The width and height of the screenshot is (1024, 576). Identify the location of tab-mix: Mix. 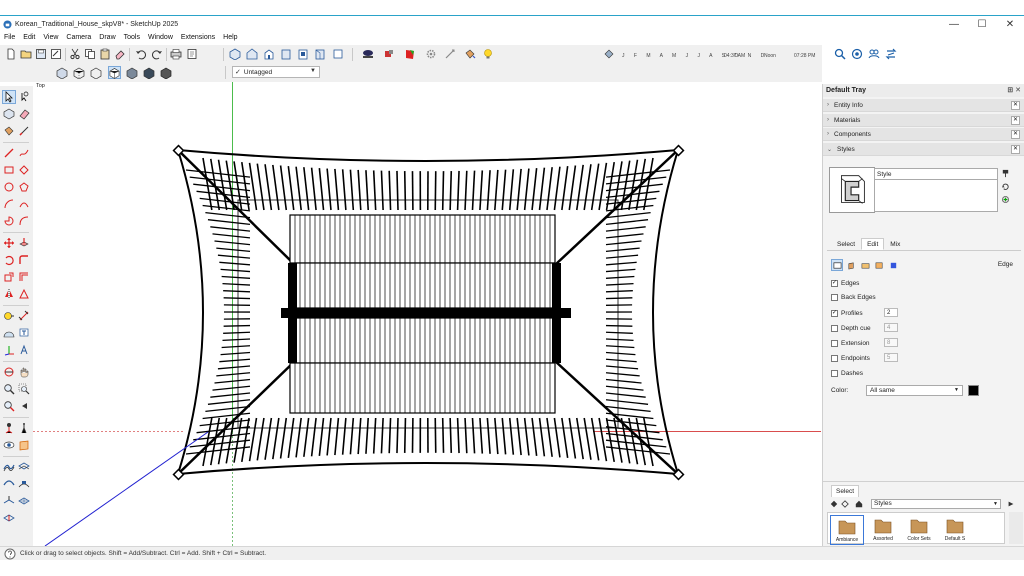
(895, 244).